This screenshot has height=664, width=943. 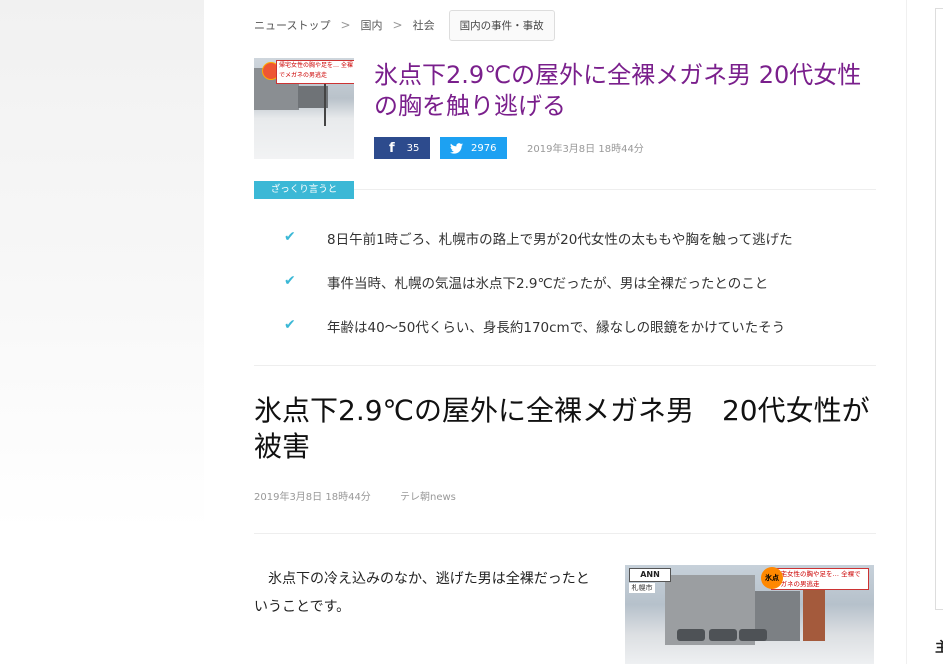 I want to click on sidebar-widget, so click(x=939, y=309).